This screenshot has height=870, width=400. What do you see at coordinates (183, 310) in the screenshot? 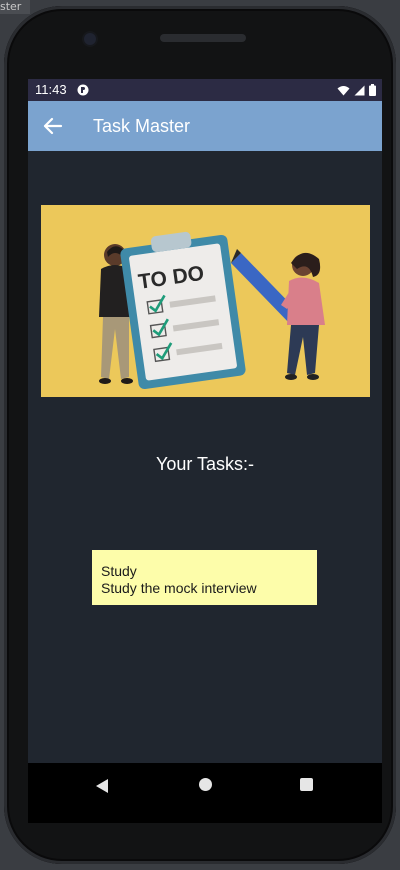
I see `clipboard: TO DO` at bounding box center [183, 310].